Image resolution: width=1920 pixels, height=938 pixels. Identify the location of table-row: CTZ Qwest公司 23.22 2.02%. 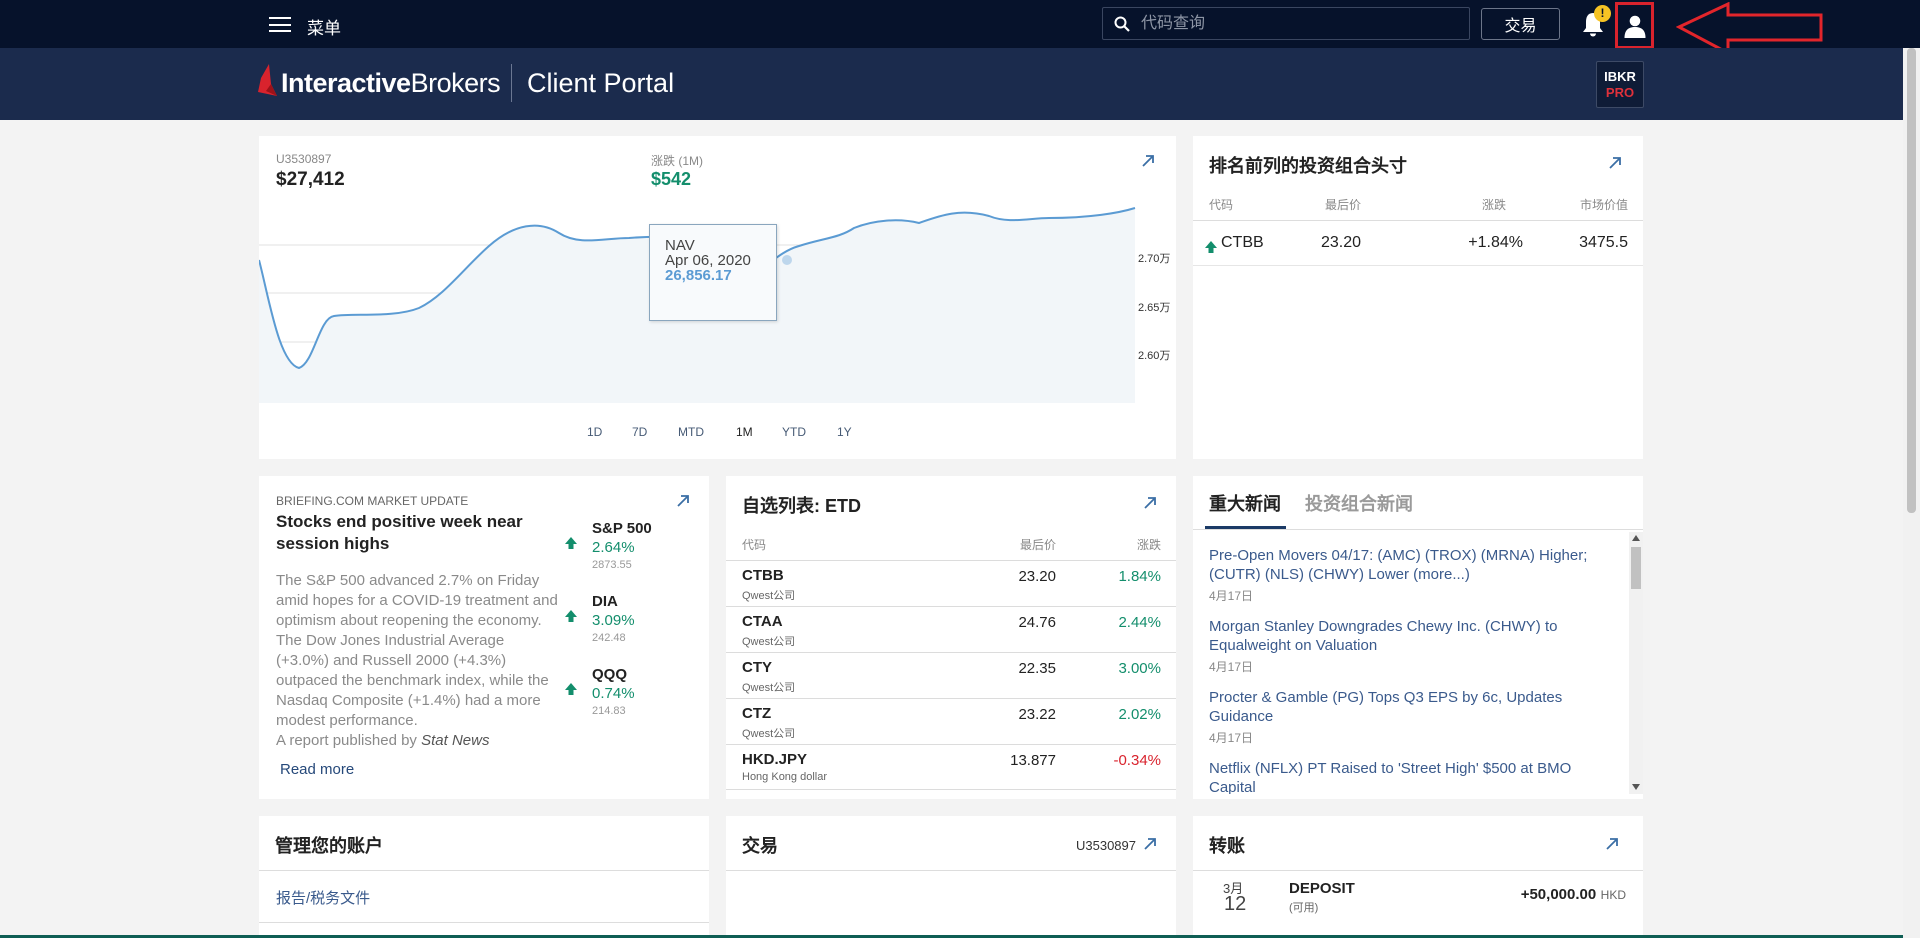
(951, 721).